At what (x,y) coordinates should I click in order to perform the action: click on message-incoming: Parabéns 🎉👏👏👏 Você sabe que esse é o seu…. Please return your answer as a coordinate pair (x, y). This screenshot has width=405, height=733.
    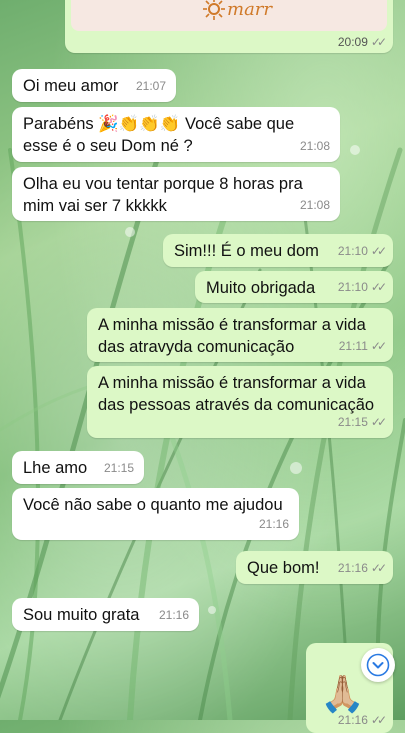
    Looking at the image, I should click on (176, 134).